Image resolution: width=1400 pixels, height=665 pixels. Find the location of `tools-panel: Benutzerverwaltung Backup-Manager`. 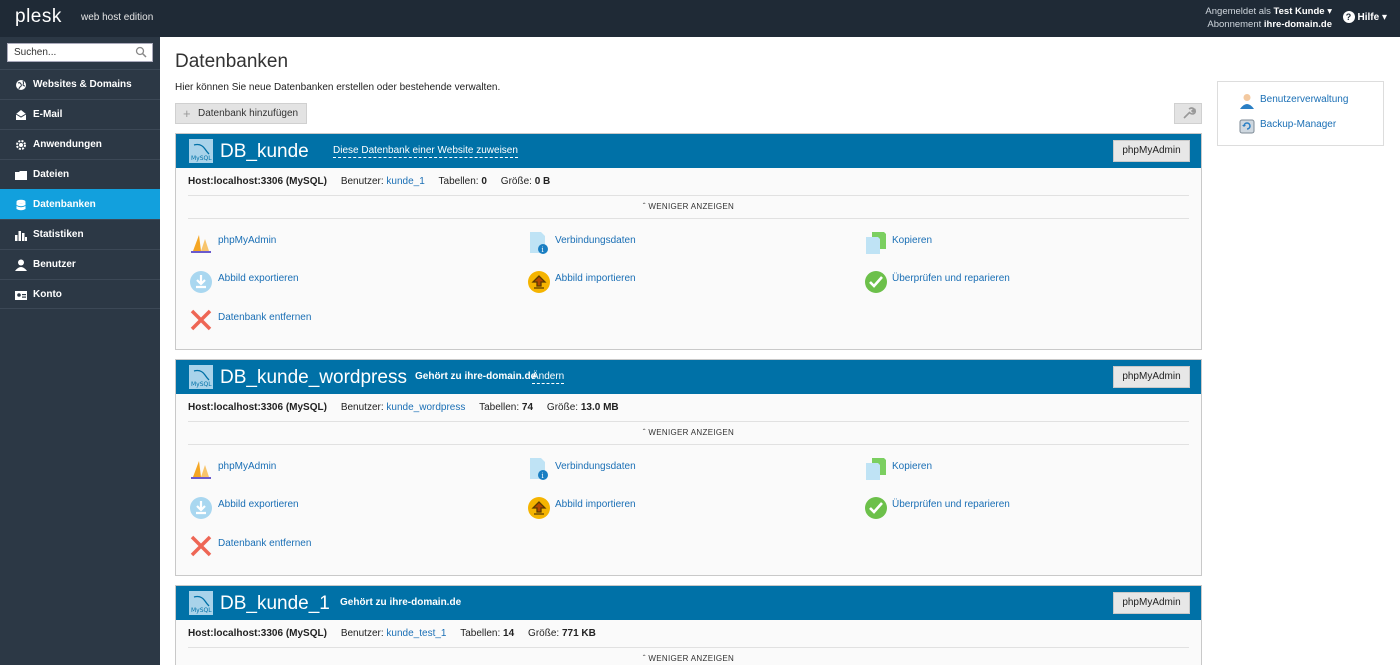

tools-panel: Benutzerverwaltung Backup-Manager is located at coordinates (1300, 113).